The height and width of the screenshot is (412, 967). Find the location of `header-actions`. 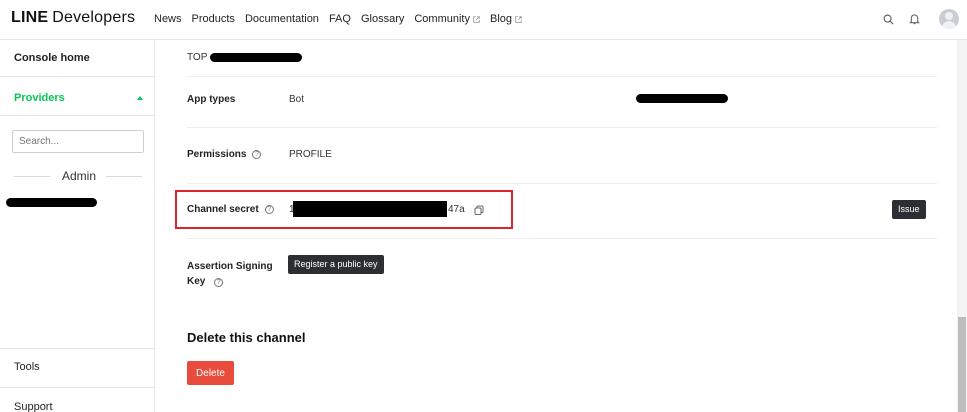

header-actions is located at coordinates (920, 19).